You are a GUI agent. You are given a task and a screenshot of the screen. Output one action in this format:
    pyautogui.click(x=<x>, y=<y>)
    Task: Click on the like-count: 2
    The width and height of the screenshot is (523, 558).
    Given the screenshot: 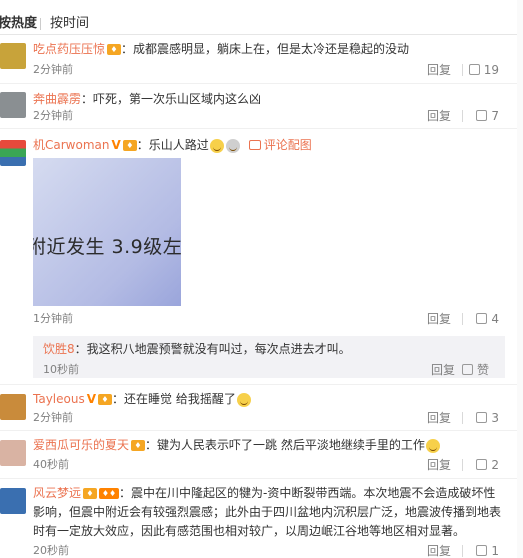 What is the action you would take?
    pyautogui.click(x=495, y=465)
    